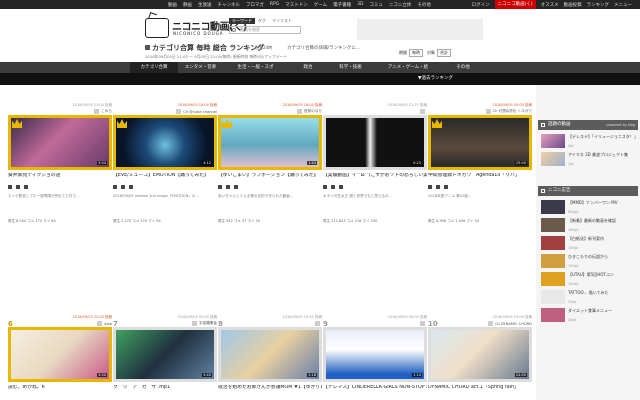 The width and height of the screenshot is (640, 400). I want to click on nav-link-rittai: ニコニ立体, so click(400, 5).